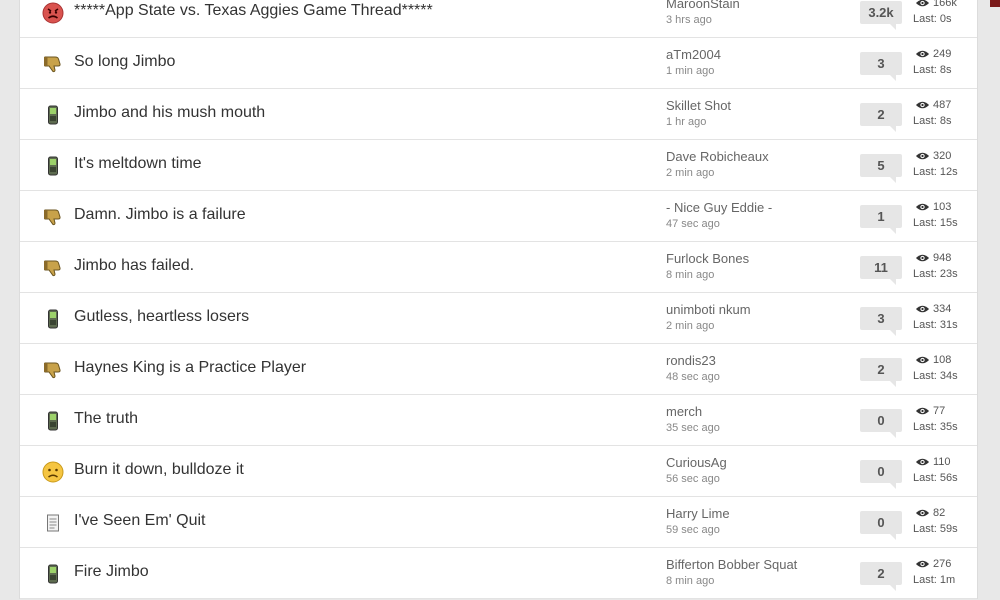 The height and width of the screenshot is (600, 1000). Describe the element at coordinates (935, 172) in the screenshot. I see `last-post-time: Last: 12s` at that location.